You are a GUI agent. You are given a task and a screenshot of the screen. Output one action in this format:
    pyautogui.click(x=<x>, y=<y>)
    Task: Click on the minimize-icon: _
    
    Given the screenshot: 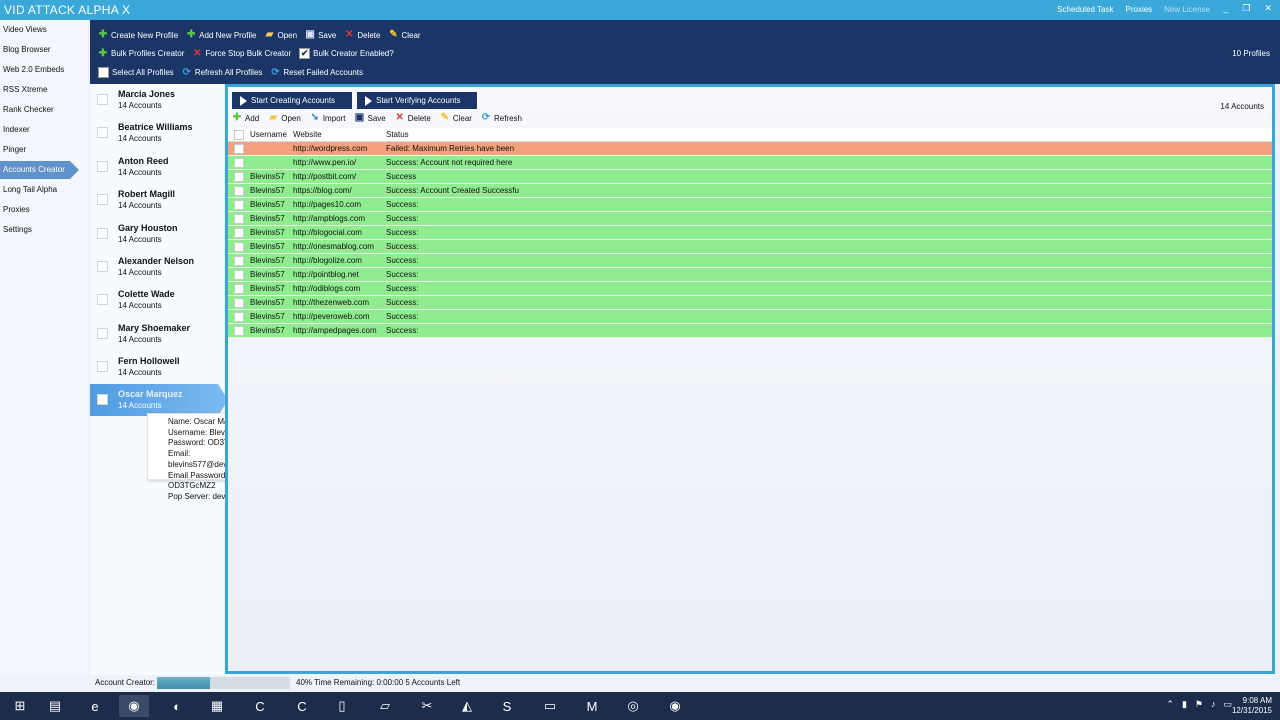 What is the action you would take?
    pyautogui.click(x=1225, y=8)
    